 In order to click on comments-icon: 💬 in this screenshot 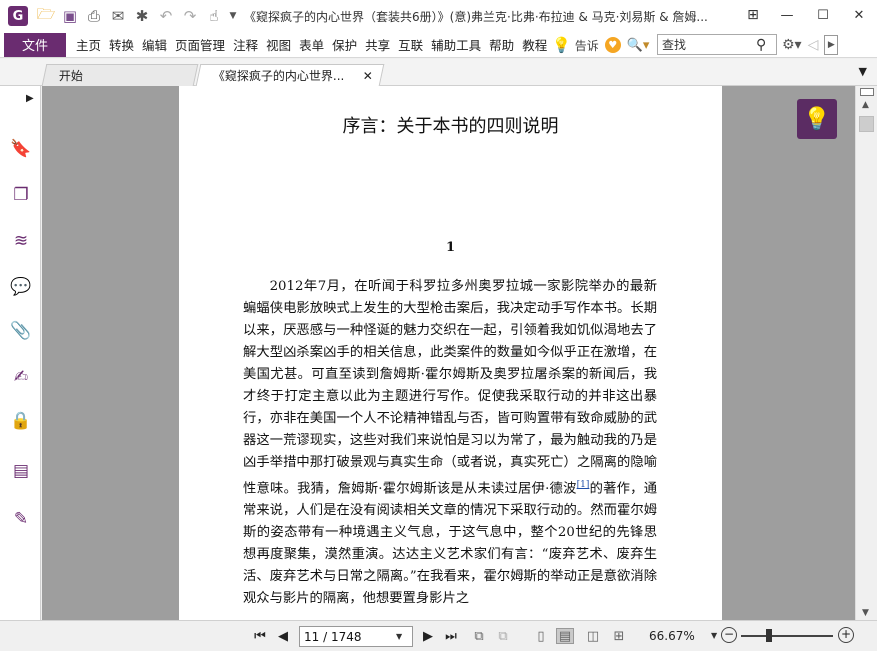, I will do `click(21, 287)`.